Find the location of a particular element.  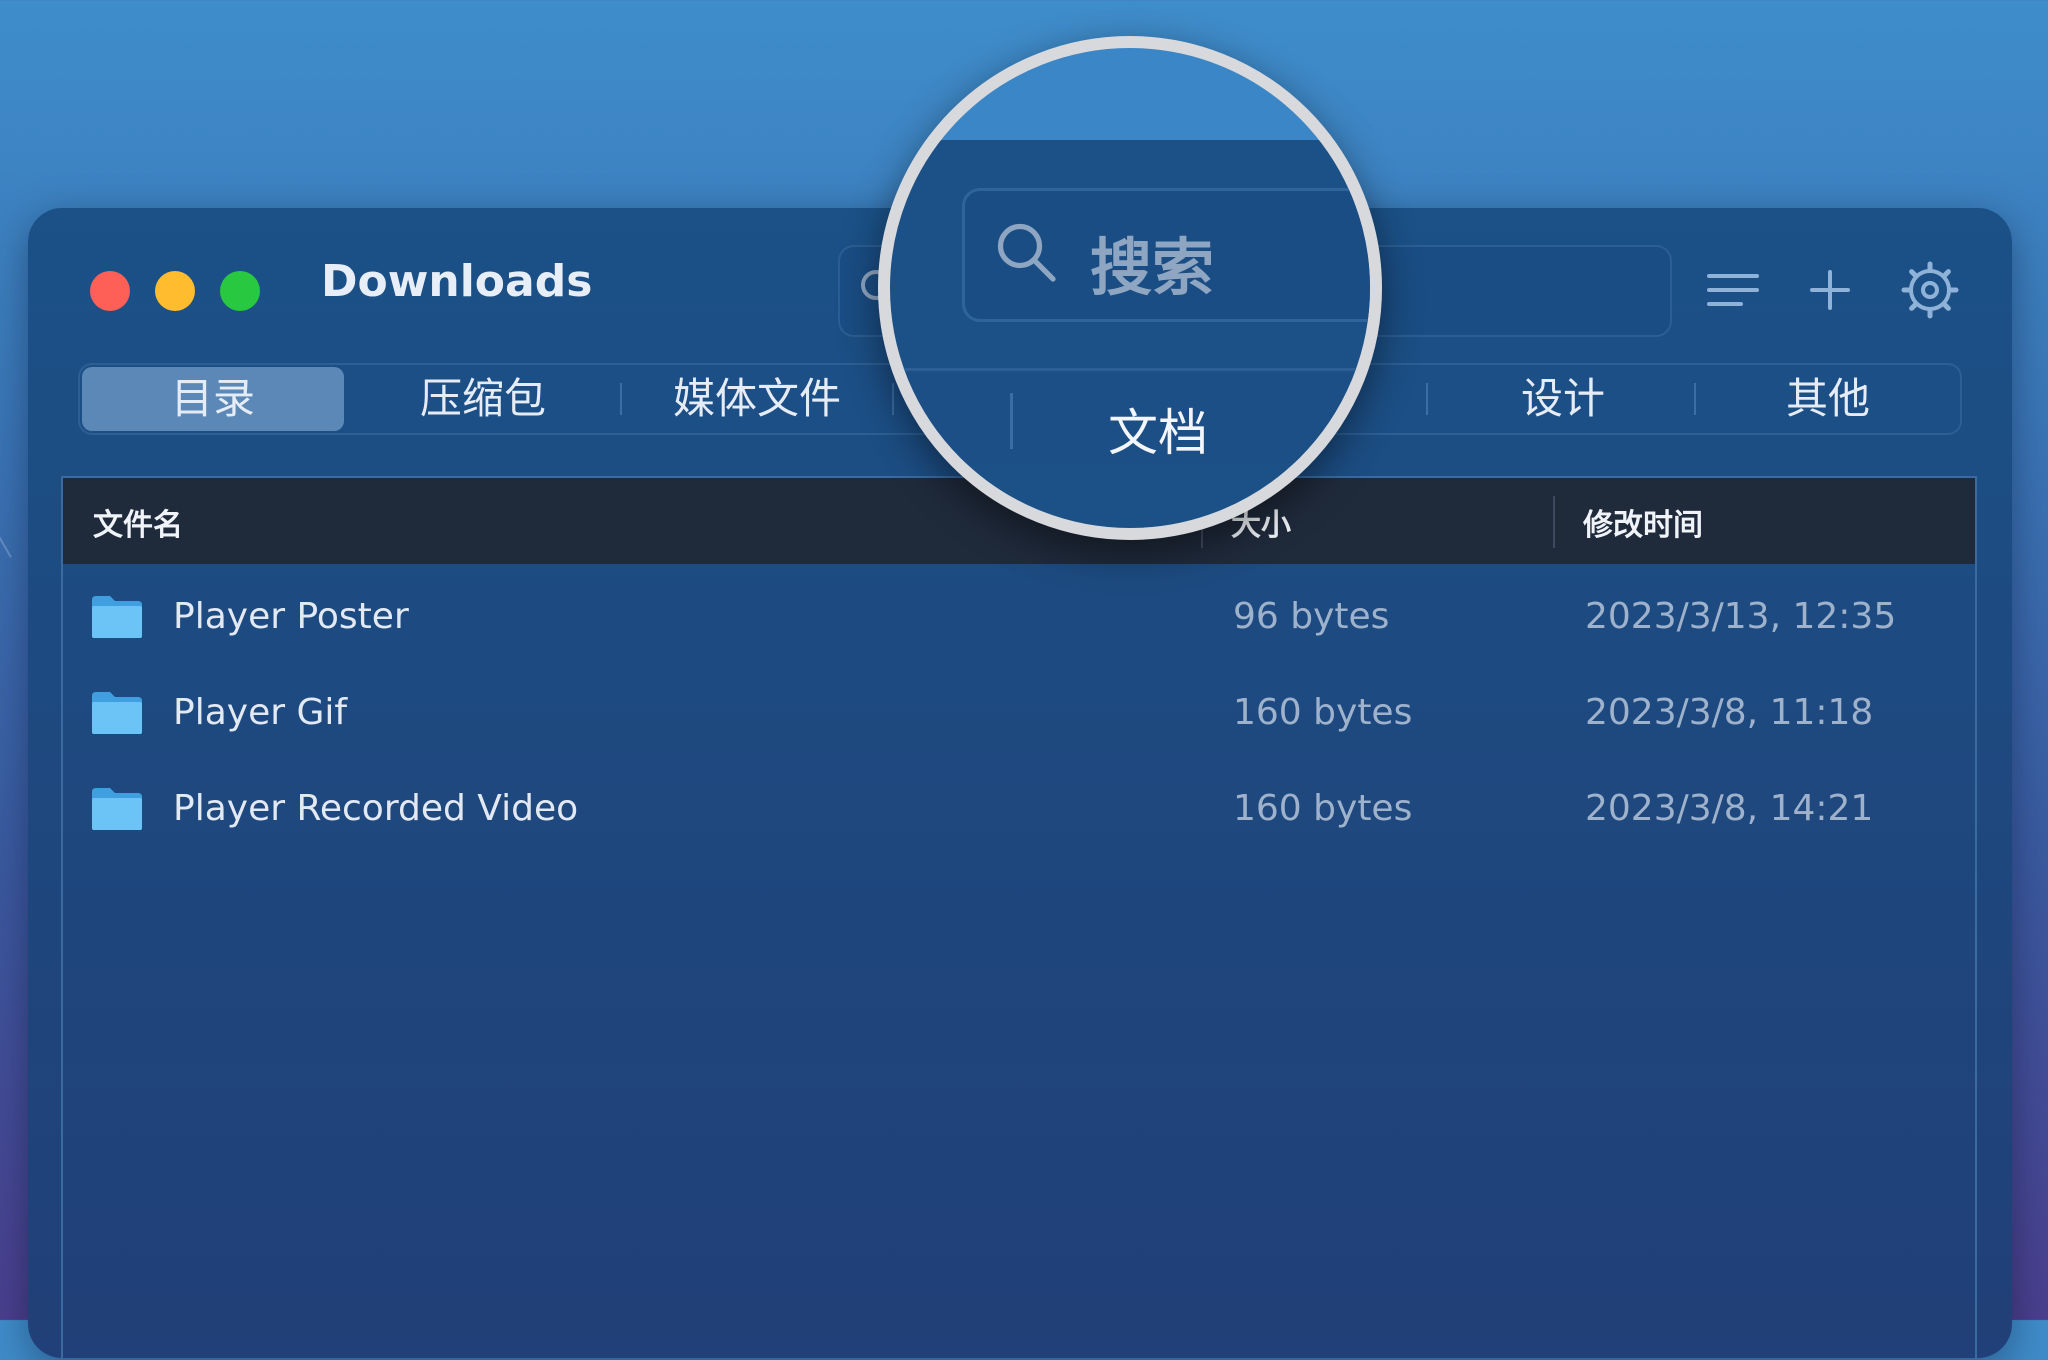

file-name: Player Recorded Video is located at coordinates (376, 808).